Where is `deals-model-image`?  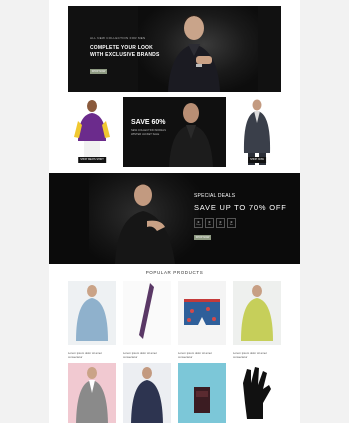 deals-model-image is located at coordinates (145, 224).